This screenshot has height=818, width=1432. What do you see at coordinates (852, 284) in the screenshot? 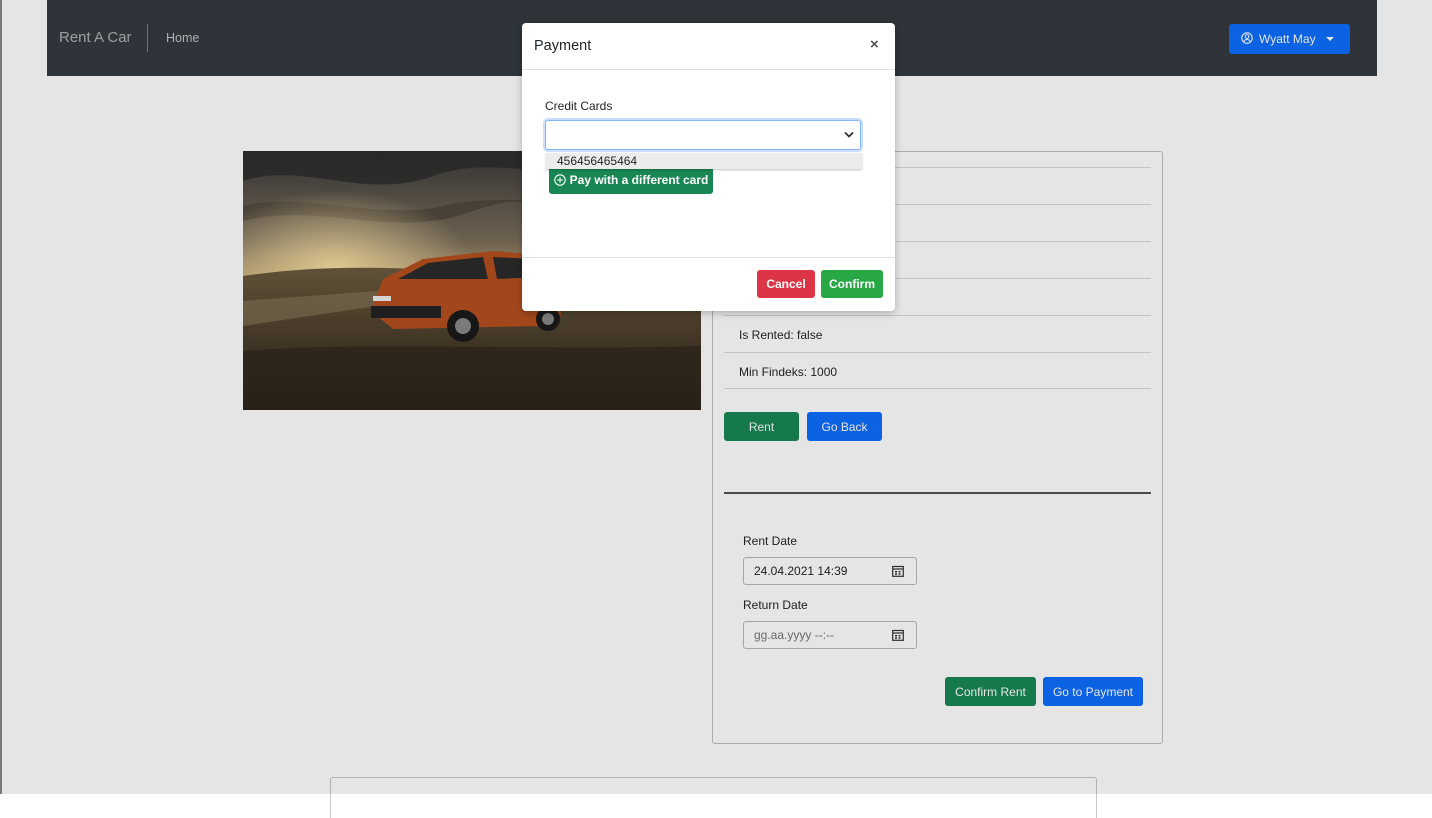
I see `confirm-button: Confirm` at bounding box center [852, 284].